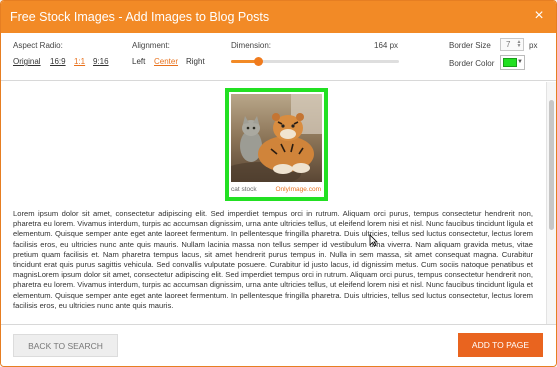 This screenshot has width=557, height=367. Describe the element at coordinates (298, 189) in the screenshot. I see `image-caption-credit-link: OnlyImage.com` at that location.